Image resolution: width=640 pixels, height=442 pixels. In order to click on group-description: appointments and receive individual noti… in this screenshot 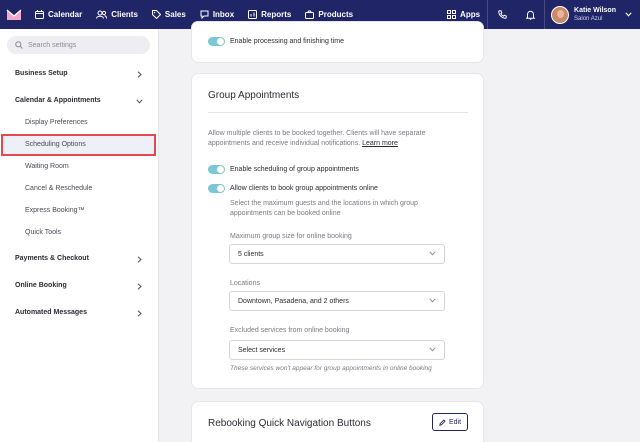, I will do `click(303, 144)`.